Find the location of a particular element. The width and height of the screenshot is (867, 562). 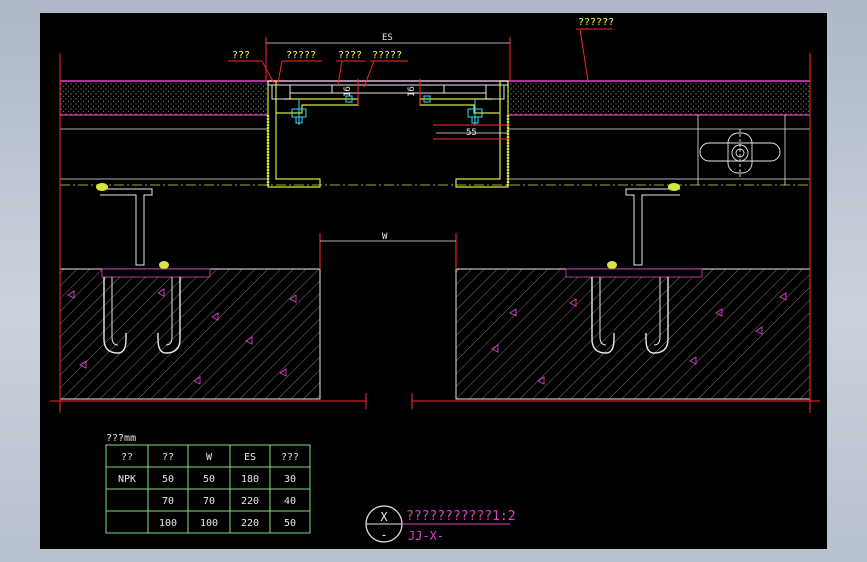

section-symbol-bottom: - is located at coordinates (383, 535).